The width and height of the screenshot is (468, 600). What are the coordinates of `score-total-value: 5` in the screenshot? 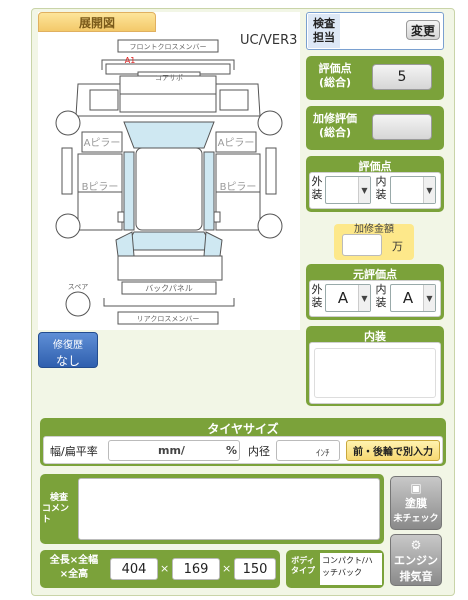 It's located at (402, 77).